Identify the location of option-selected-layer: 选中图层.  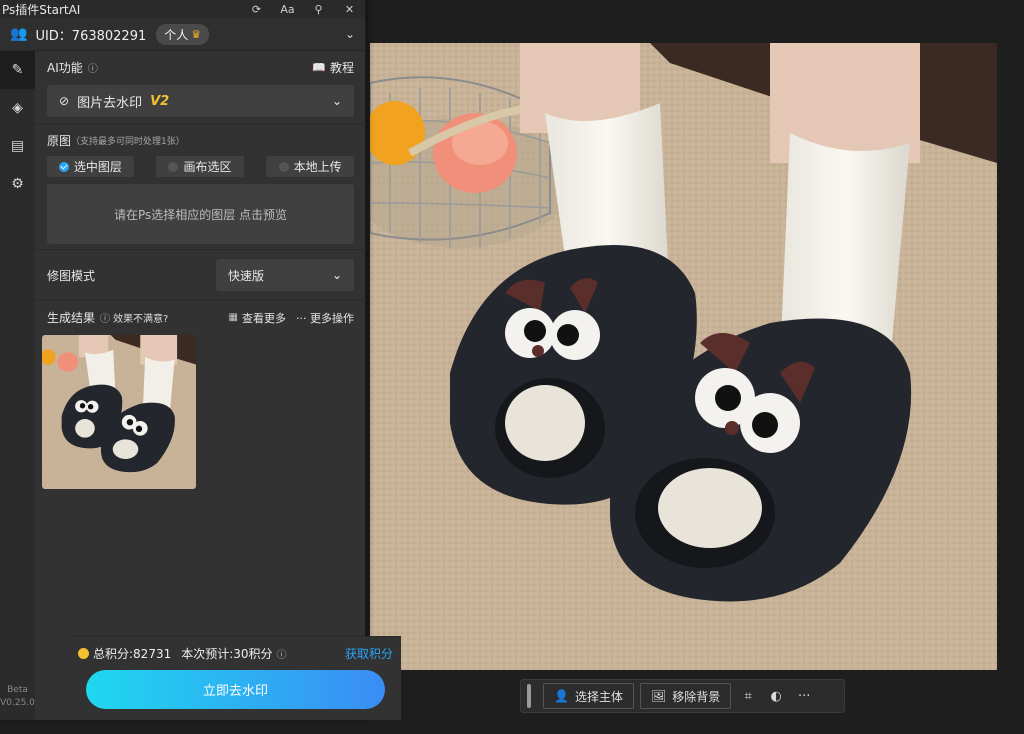
(90, 166).